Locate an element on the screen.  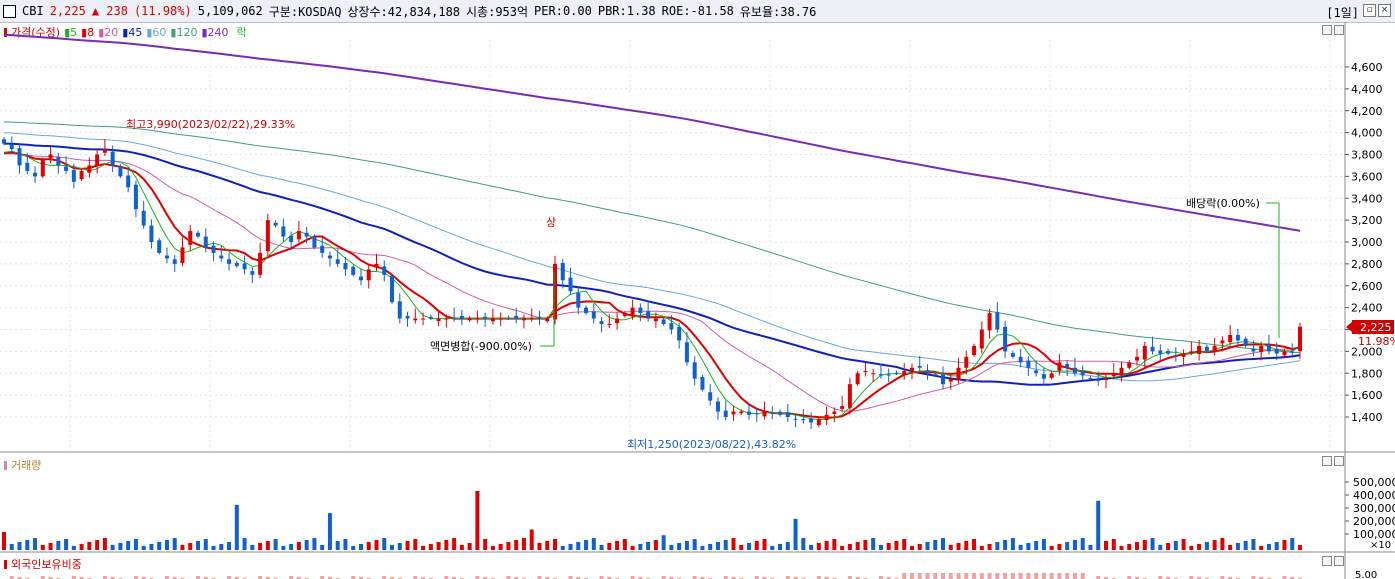
stock-select-checkbox is located at coordinates (9, 11).